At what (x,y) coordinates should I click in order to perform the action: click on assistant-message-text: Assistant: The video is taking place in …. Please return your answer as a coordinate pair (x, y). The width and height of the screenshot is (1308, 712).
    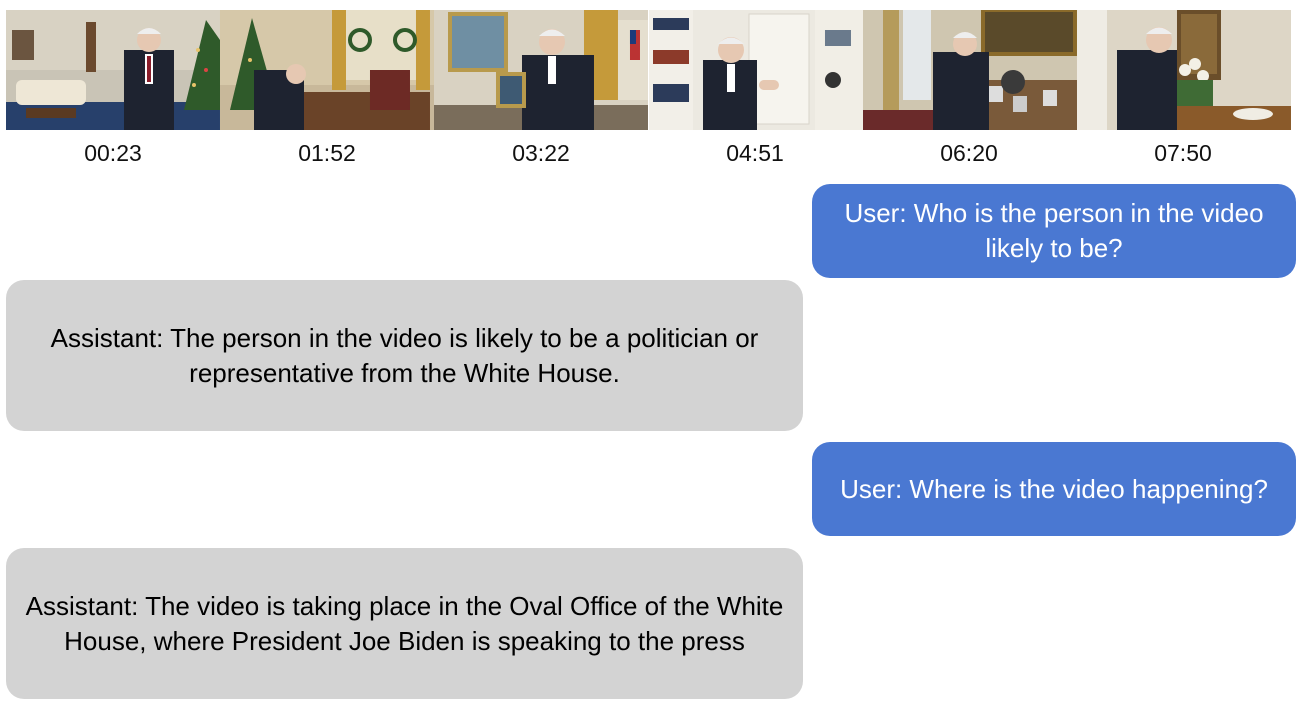
    Looking at the image, I should click on (404, 623).